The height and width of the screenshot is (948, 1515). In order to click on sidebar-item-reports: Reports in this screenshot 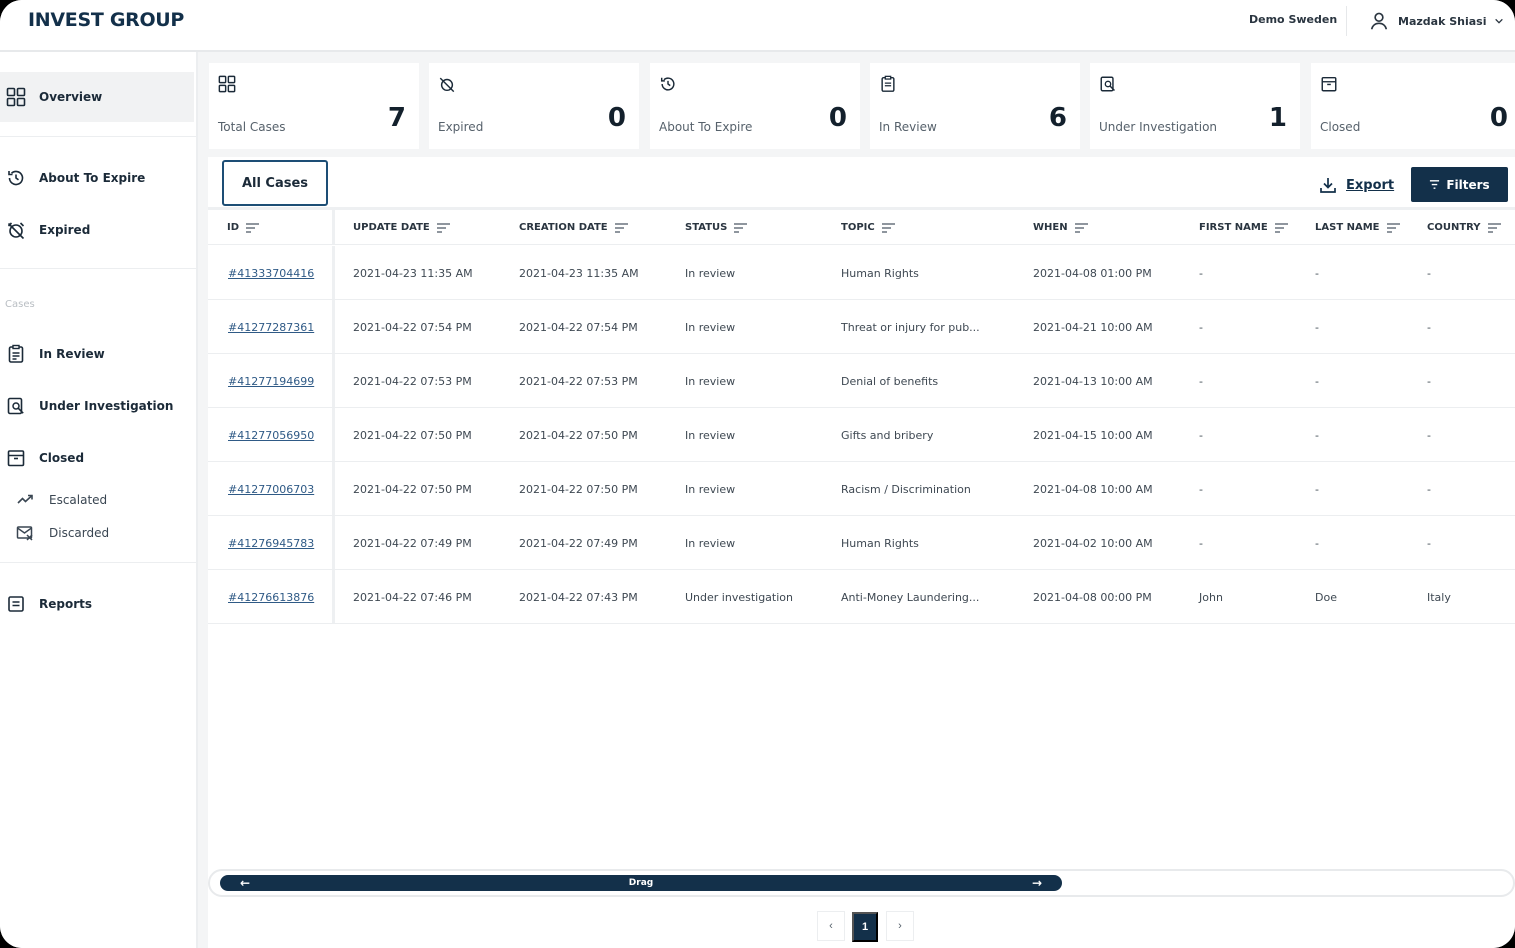, I will do `click(97, 604)`.